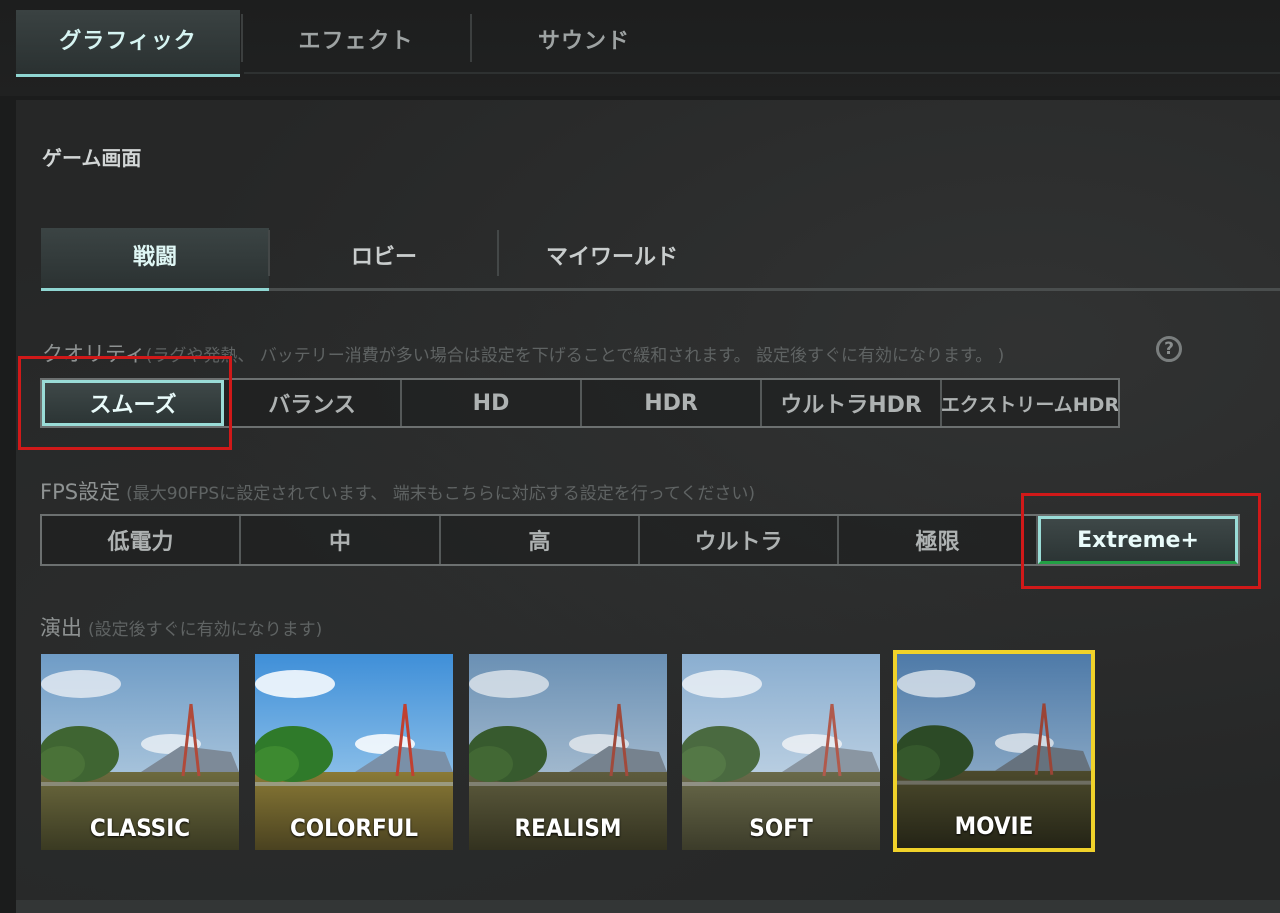 The width and height of the screenshot is (1280, 913). Describe the element at coordinates (354, 752) in the screenshot. I see `style-option-colorful: COLORFUL` at that location.